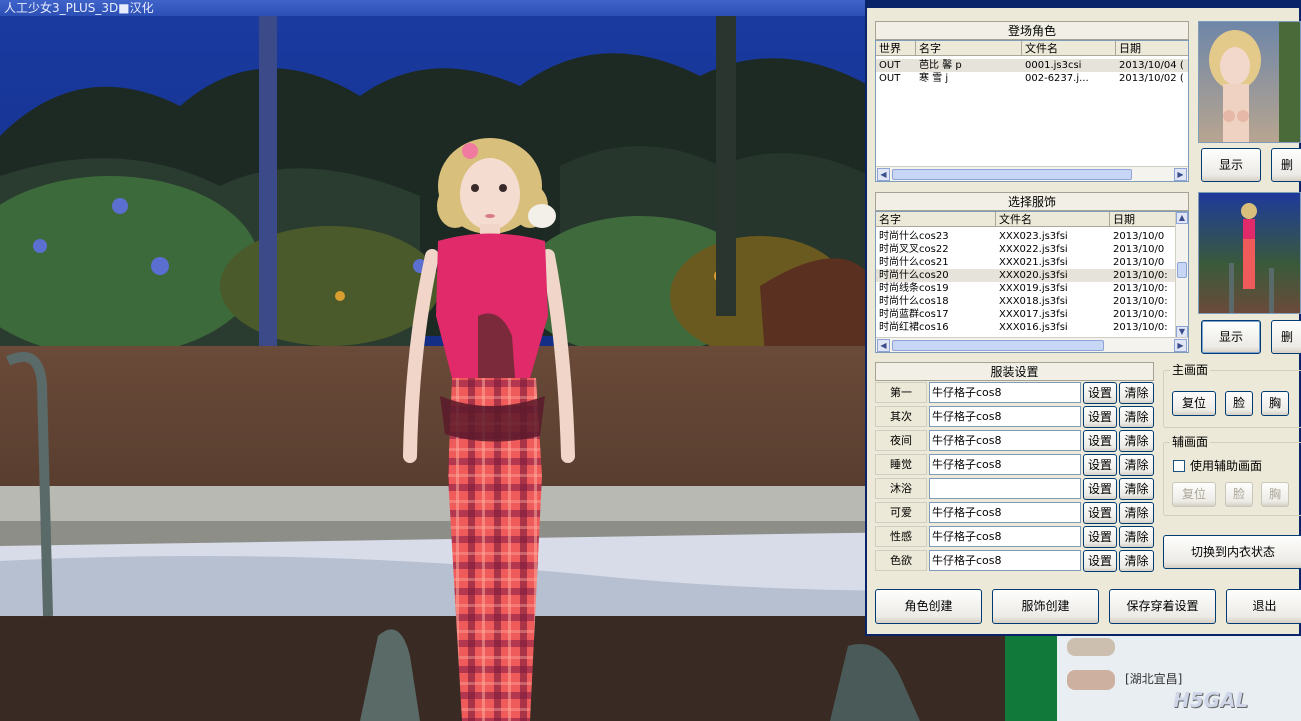  I want to click on column-header: 世界, so click(896, 48).